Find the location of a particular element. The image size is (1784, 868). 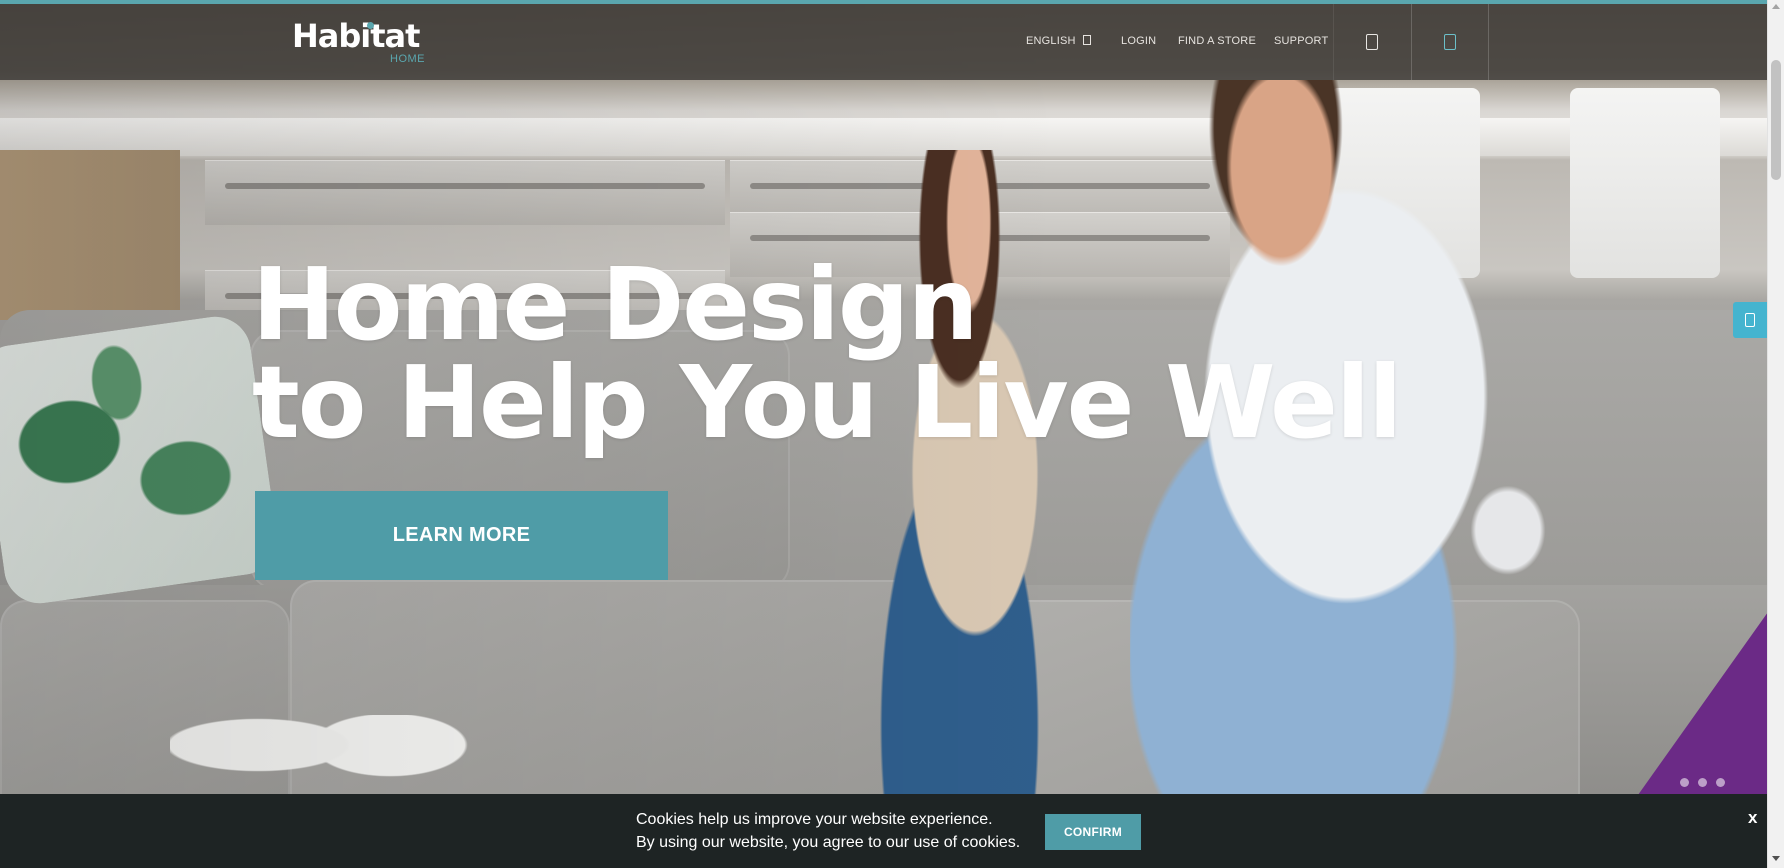

scroll-down-icon is located at coordinates (1776, 858).